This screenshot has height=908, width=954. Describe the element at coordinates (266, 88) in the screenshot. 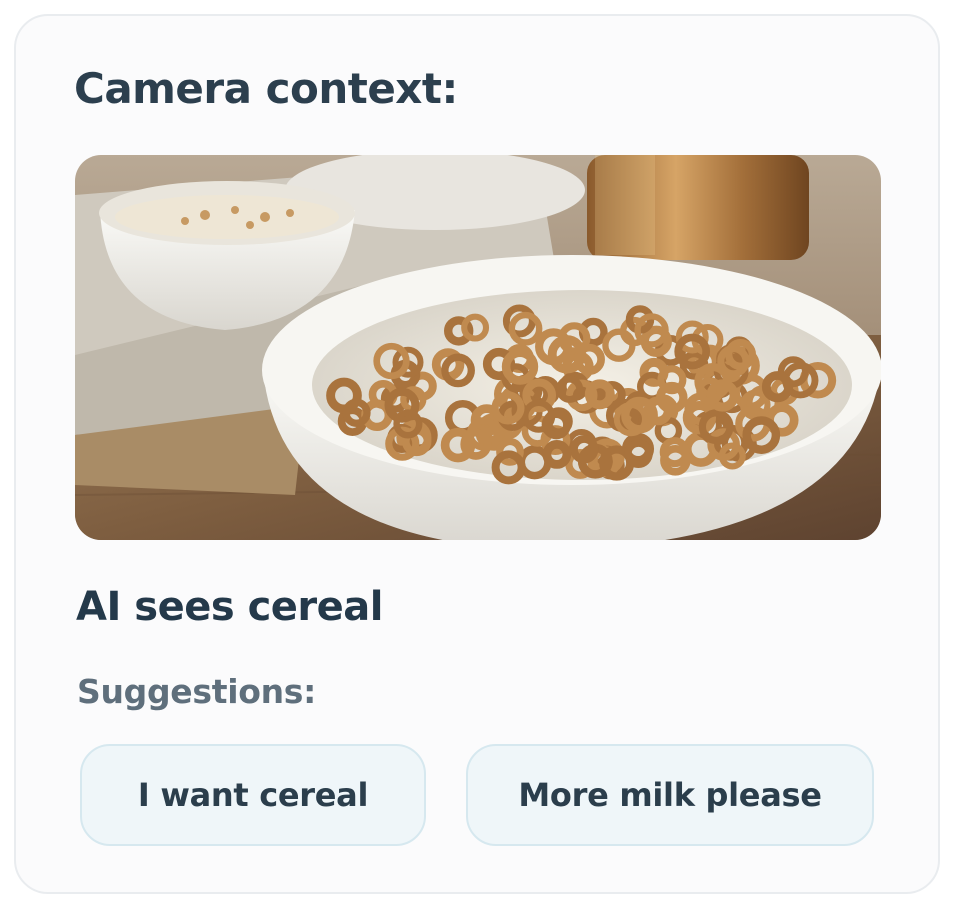

I see `camera-context-heading: Camera context:` at that location.